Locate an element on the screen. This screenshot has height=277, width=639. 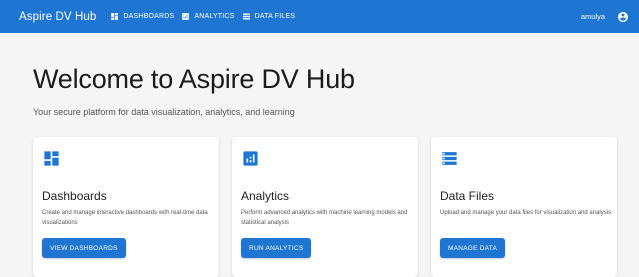
nav-dashboards: DASHBOARDS is located at coordinates (142, 16).